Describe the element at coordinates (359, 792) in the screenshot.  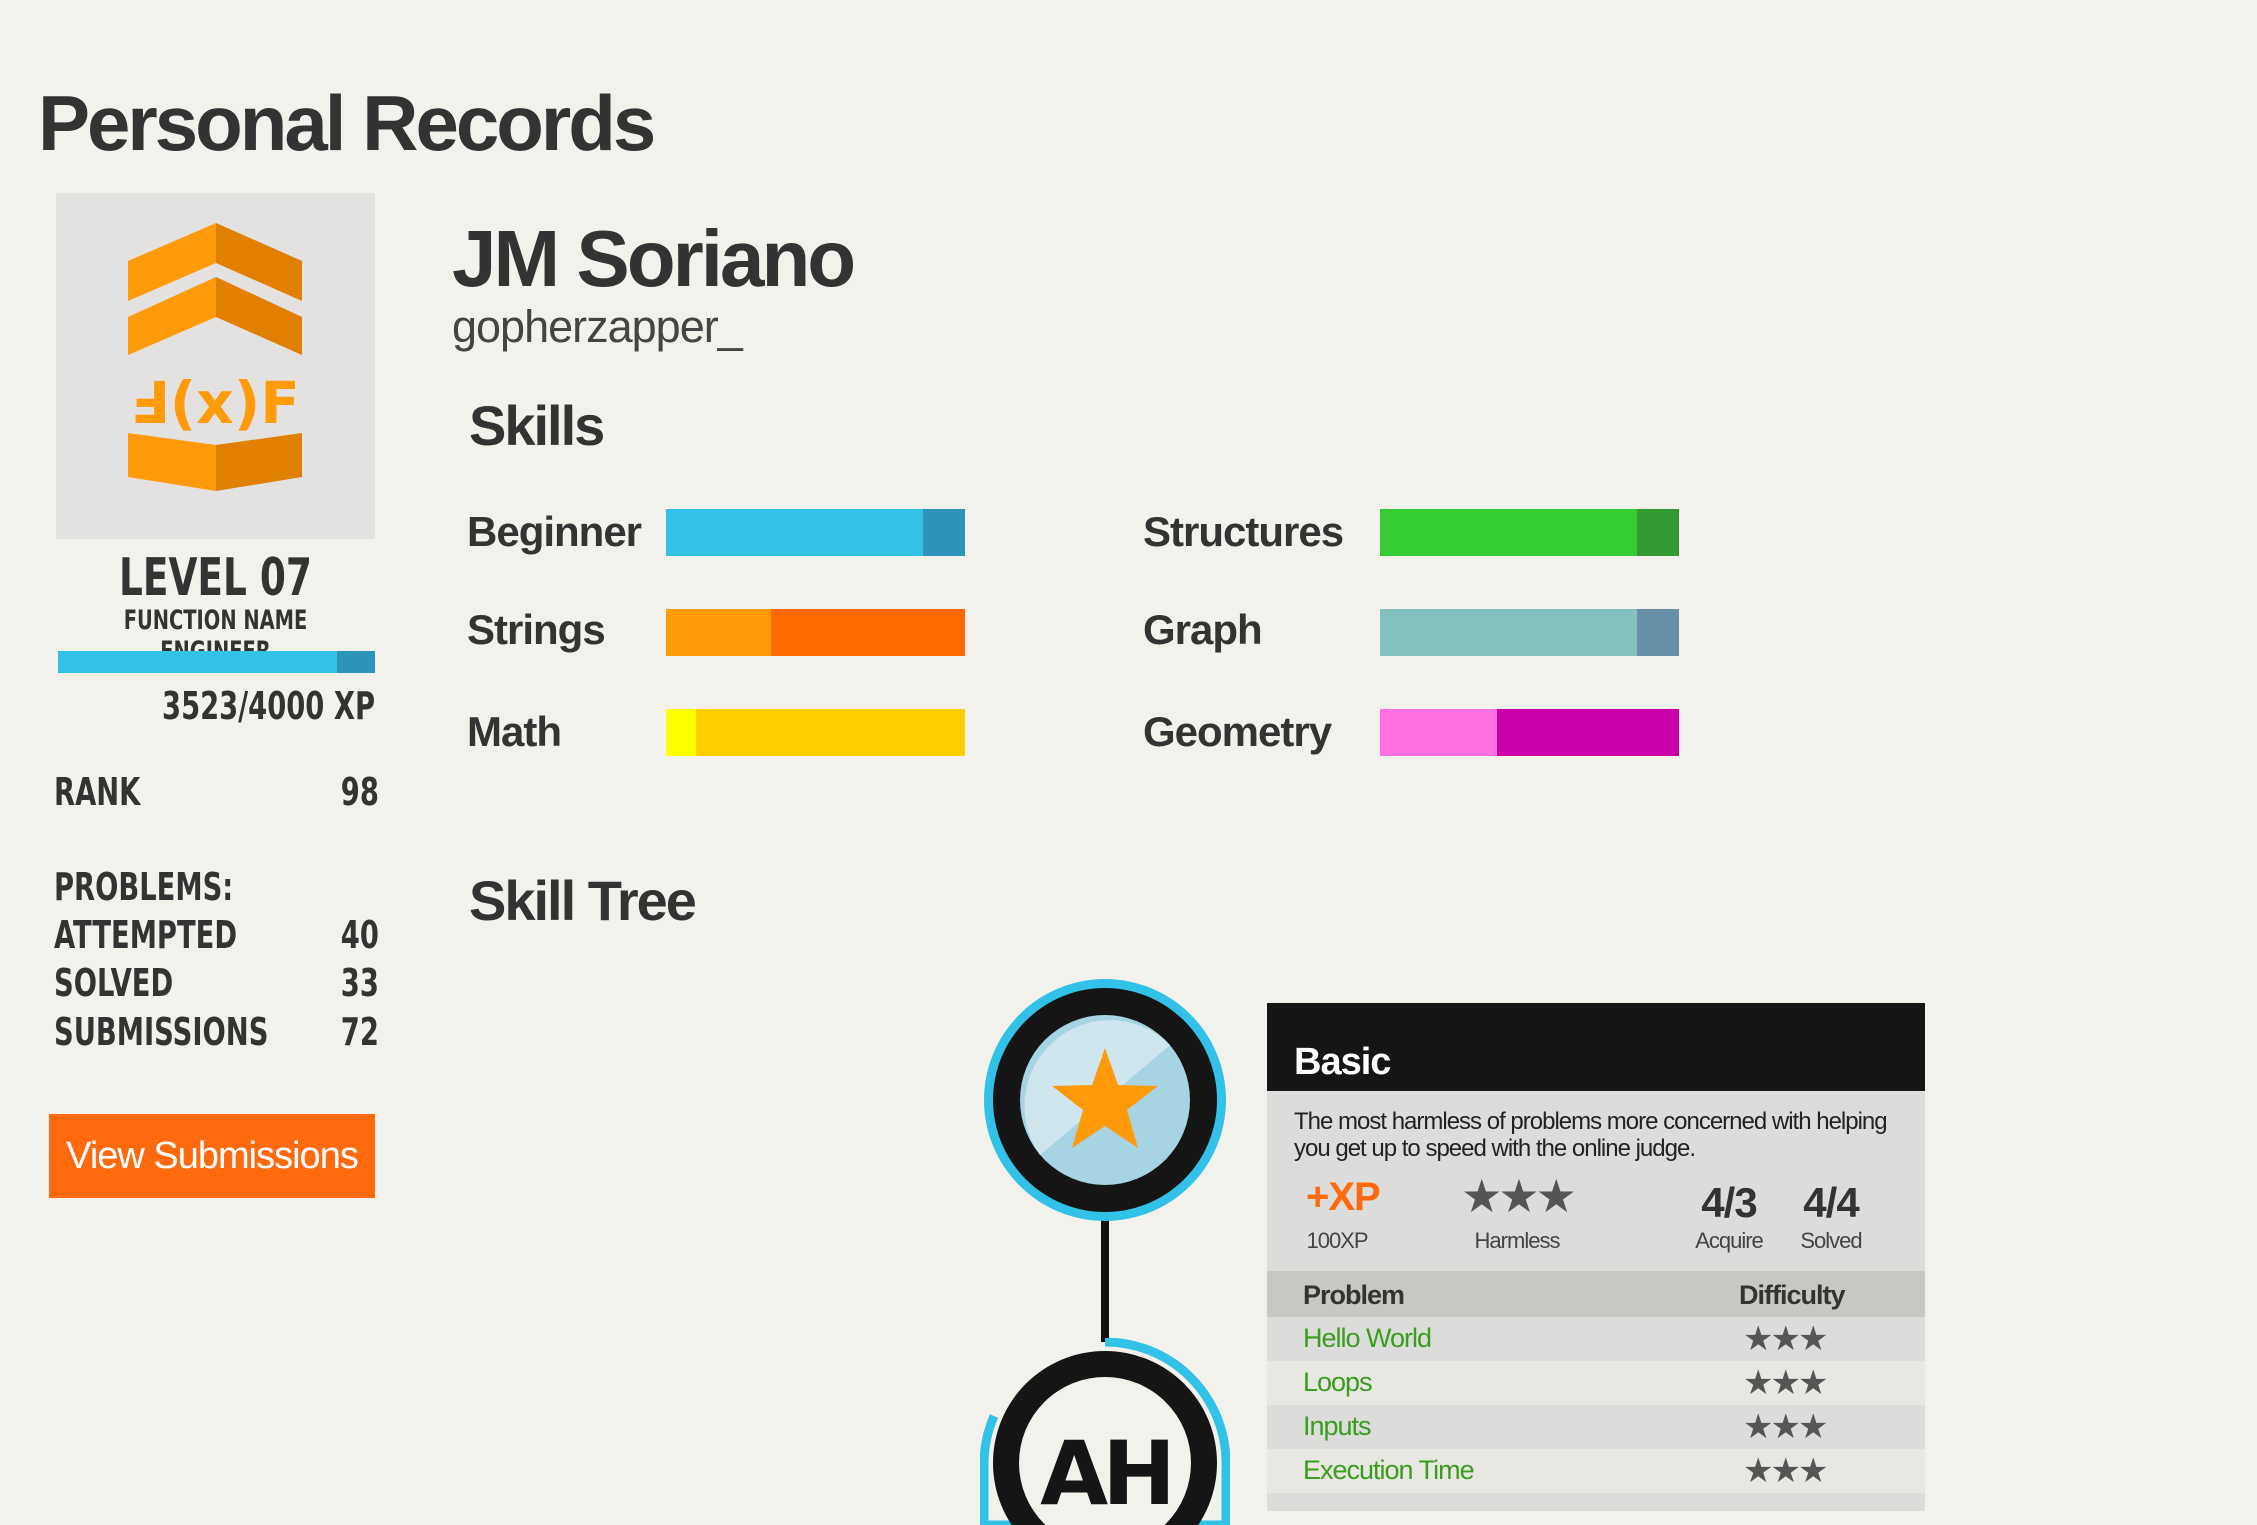
I see `rank-value: 98` at that location.